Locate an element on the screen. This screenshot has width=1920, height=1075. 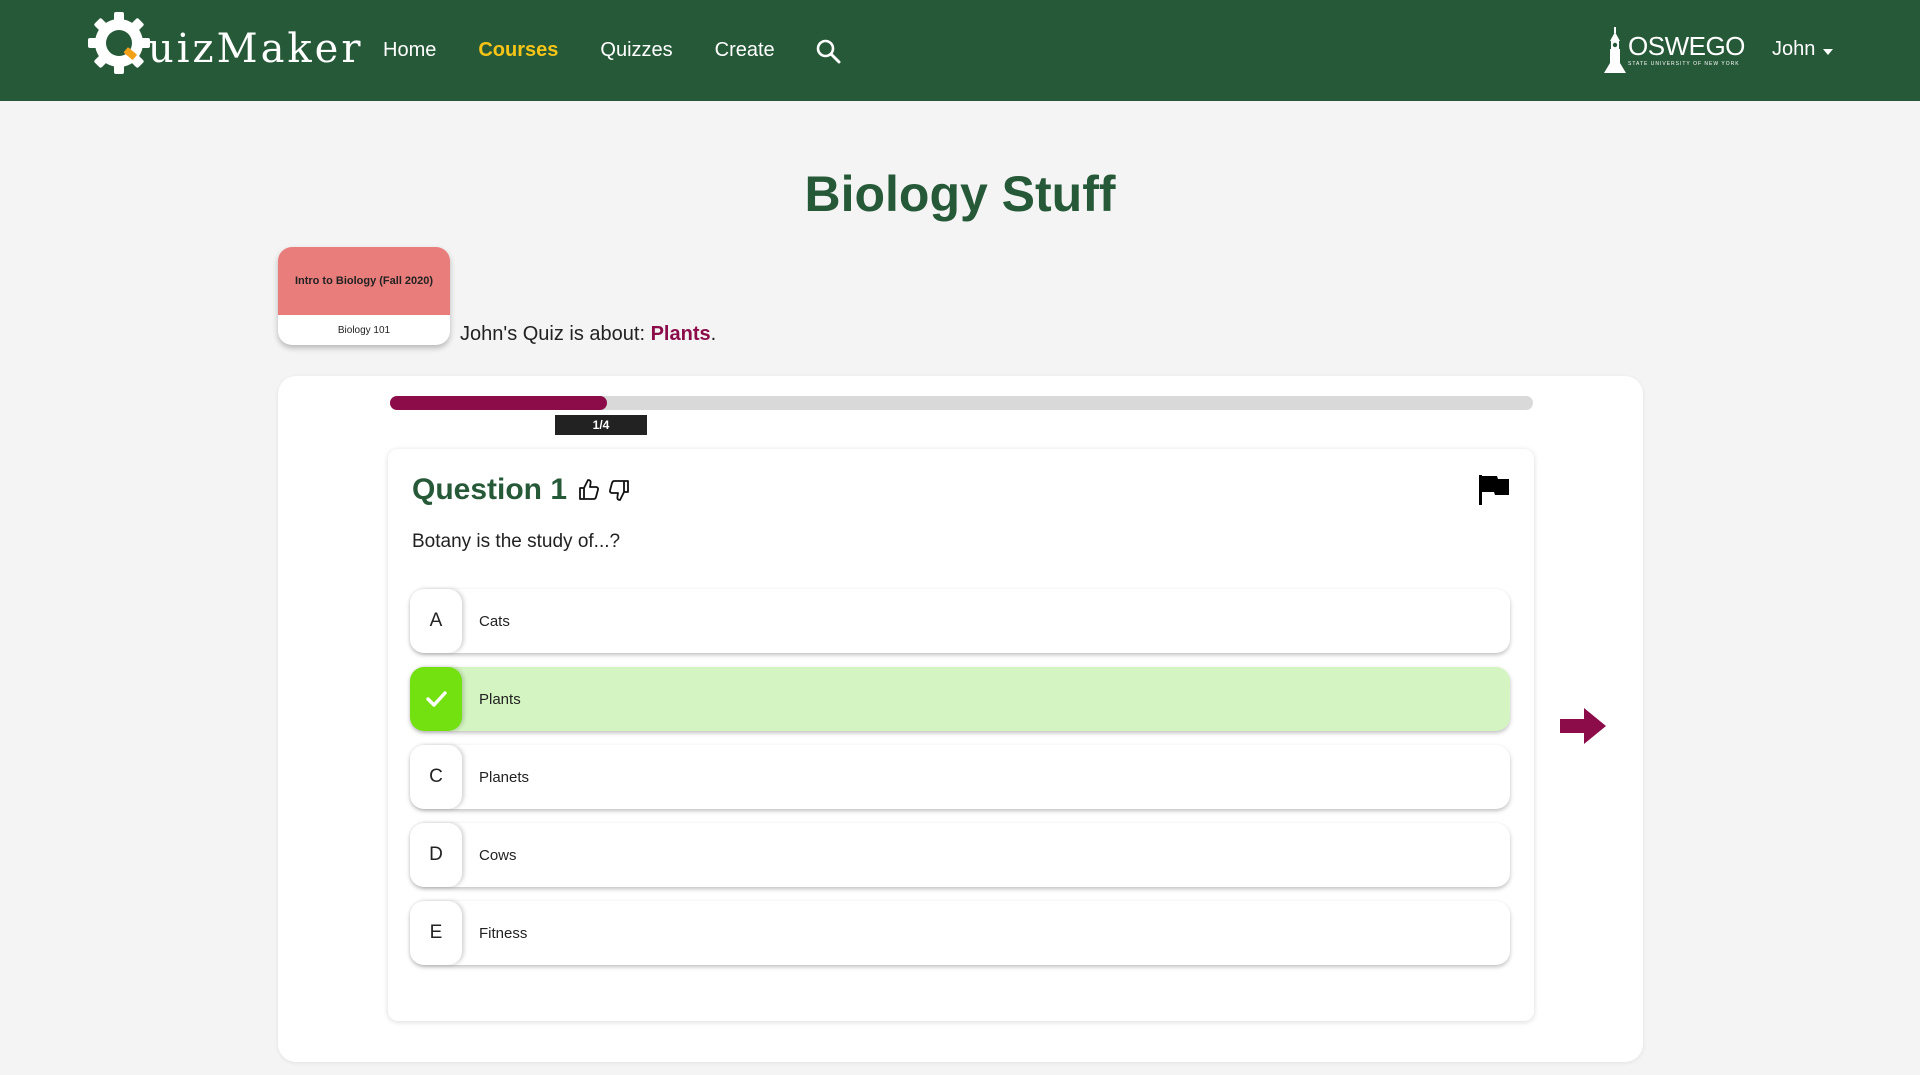
university-name: OSWEGO is located at coordinates (1686, 46).